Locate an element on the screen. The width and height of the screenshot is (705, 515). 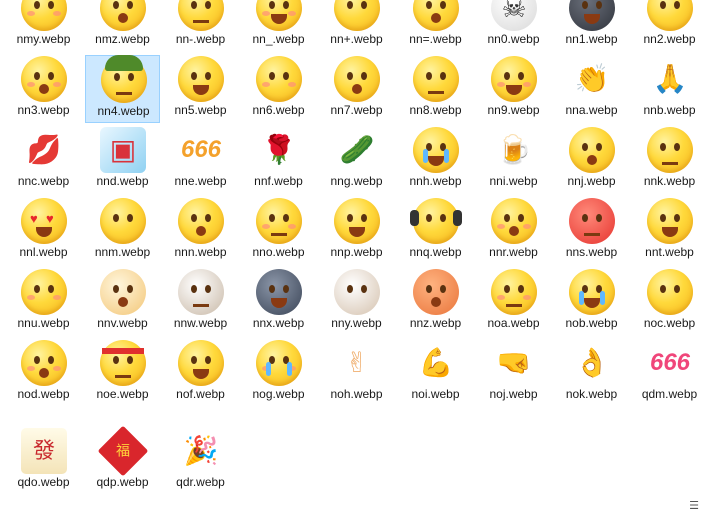
file-item: nnx.webp is located at coordinates (278, 302).